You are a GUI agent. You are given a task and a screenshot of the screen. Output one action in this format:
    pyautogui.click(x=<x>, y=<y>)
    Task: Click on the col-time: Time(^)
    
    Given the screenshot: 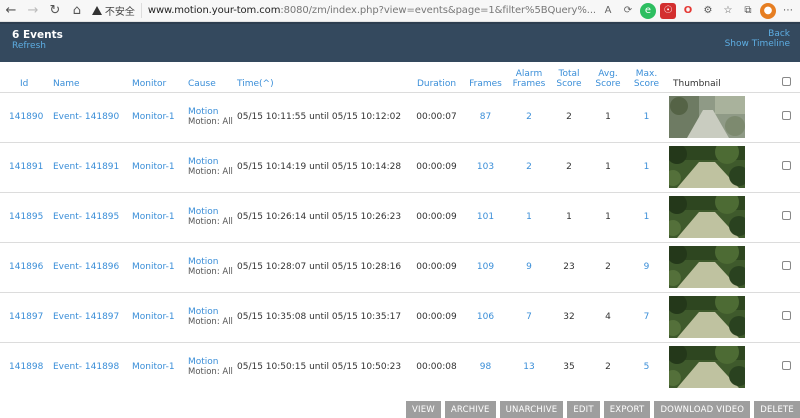 What is the action you would take?
    pyautogui.click(x=322, y=77)
    